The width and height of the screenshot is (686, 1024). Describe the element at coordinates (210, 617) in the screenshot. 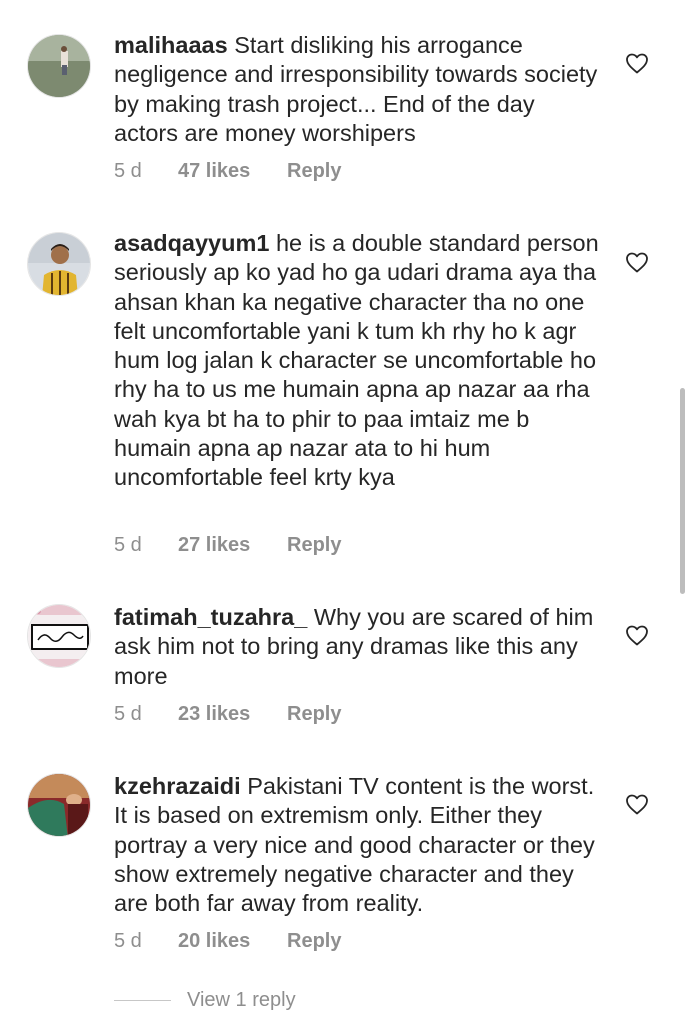

I see `comment-username: fatimah_tuzahra_` at that location.